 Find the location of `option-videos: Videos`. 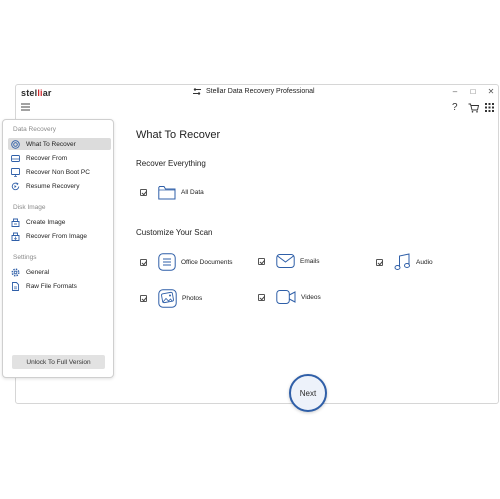

option-videos: Videos is located at coordinates (289, 297).